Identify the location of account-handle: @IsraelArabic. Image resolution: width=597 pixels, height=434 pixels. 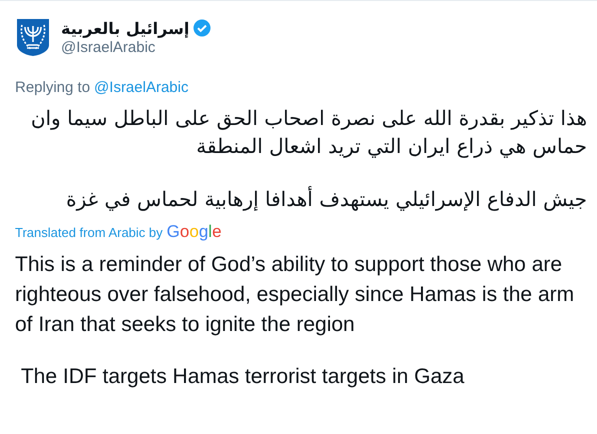
(136, 47).